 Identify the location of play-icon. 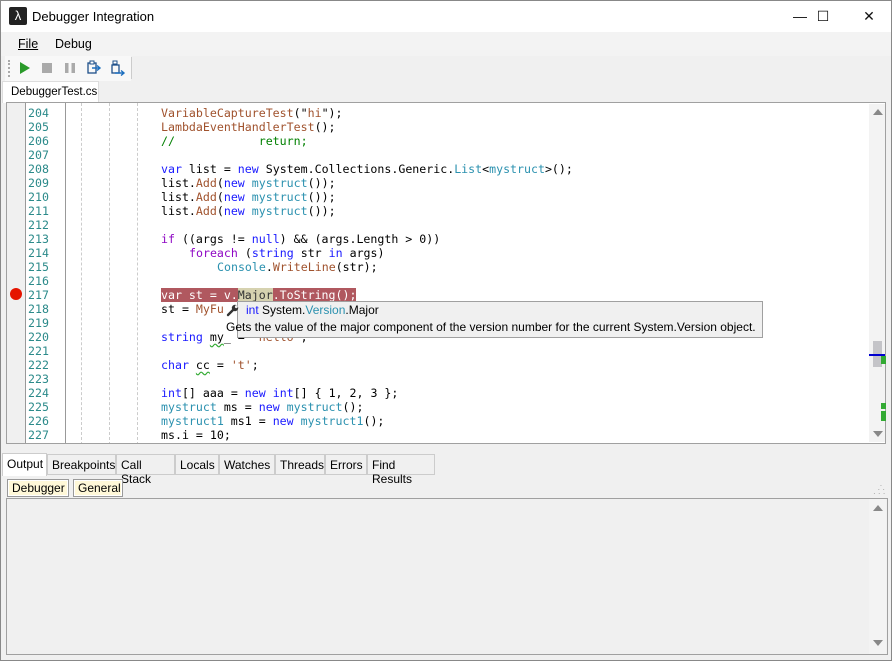
(25, 68).